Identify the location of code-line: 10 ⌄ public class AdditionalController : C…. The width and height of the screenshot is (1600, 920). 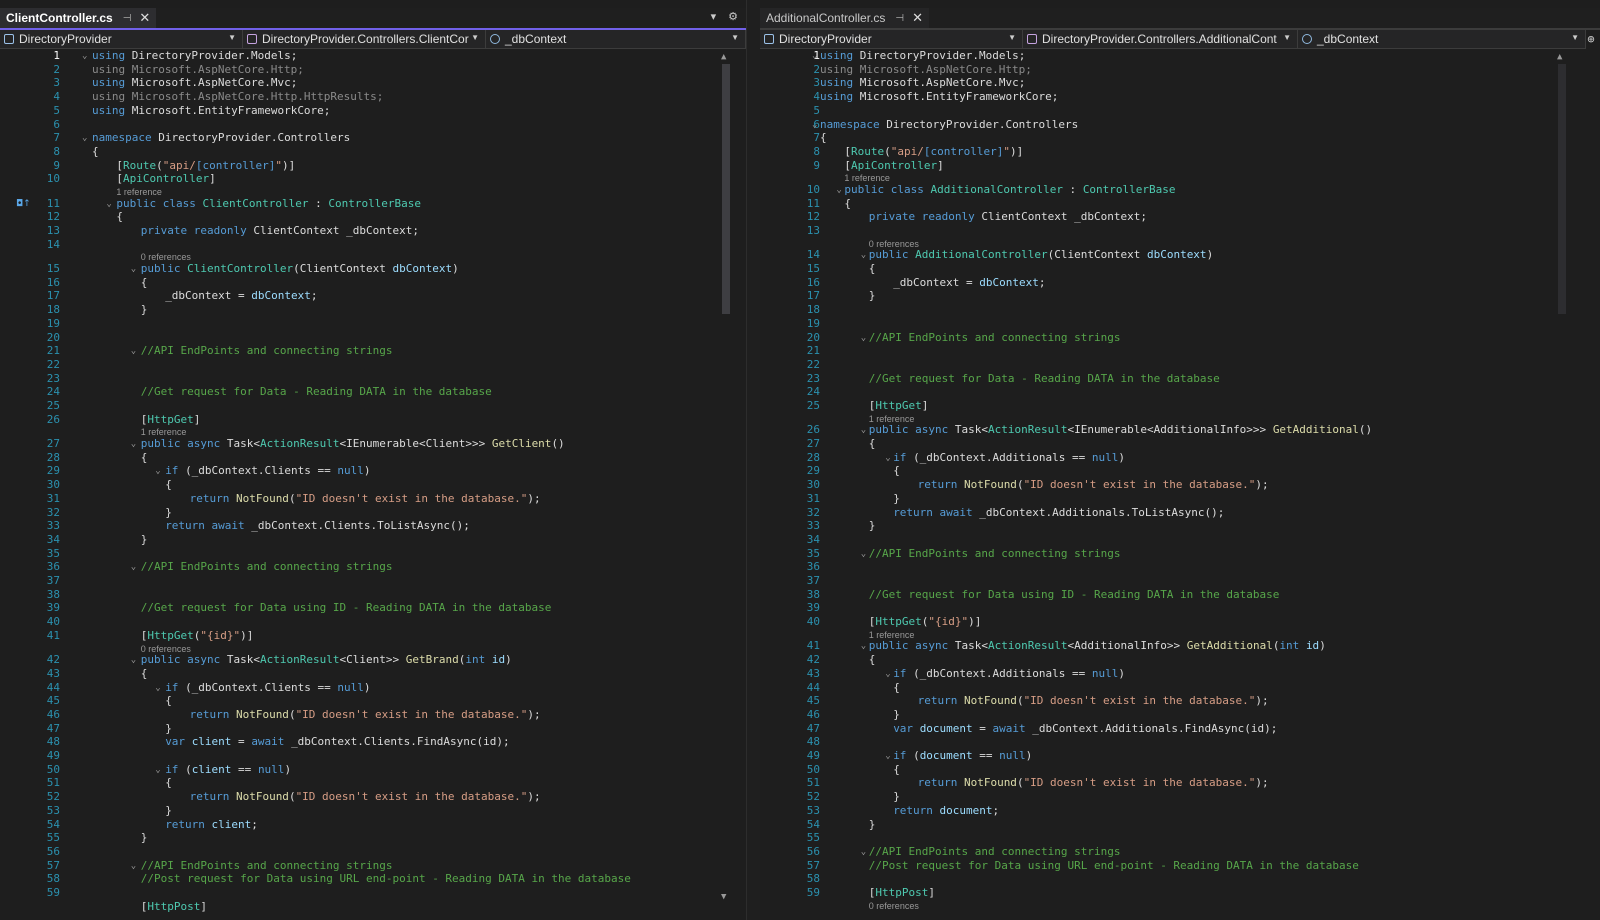
(1180, 190).